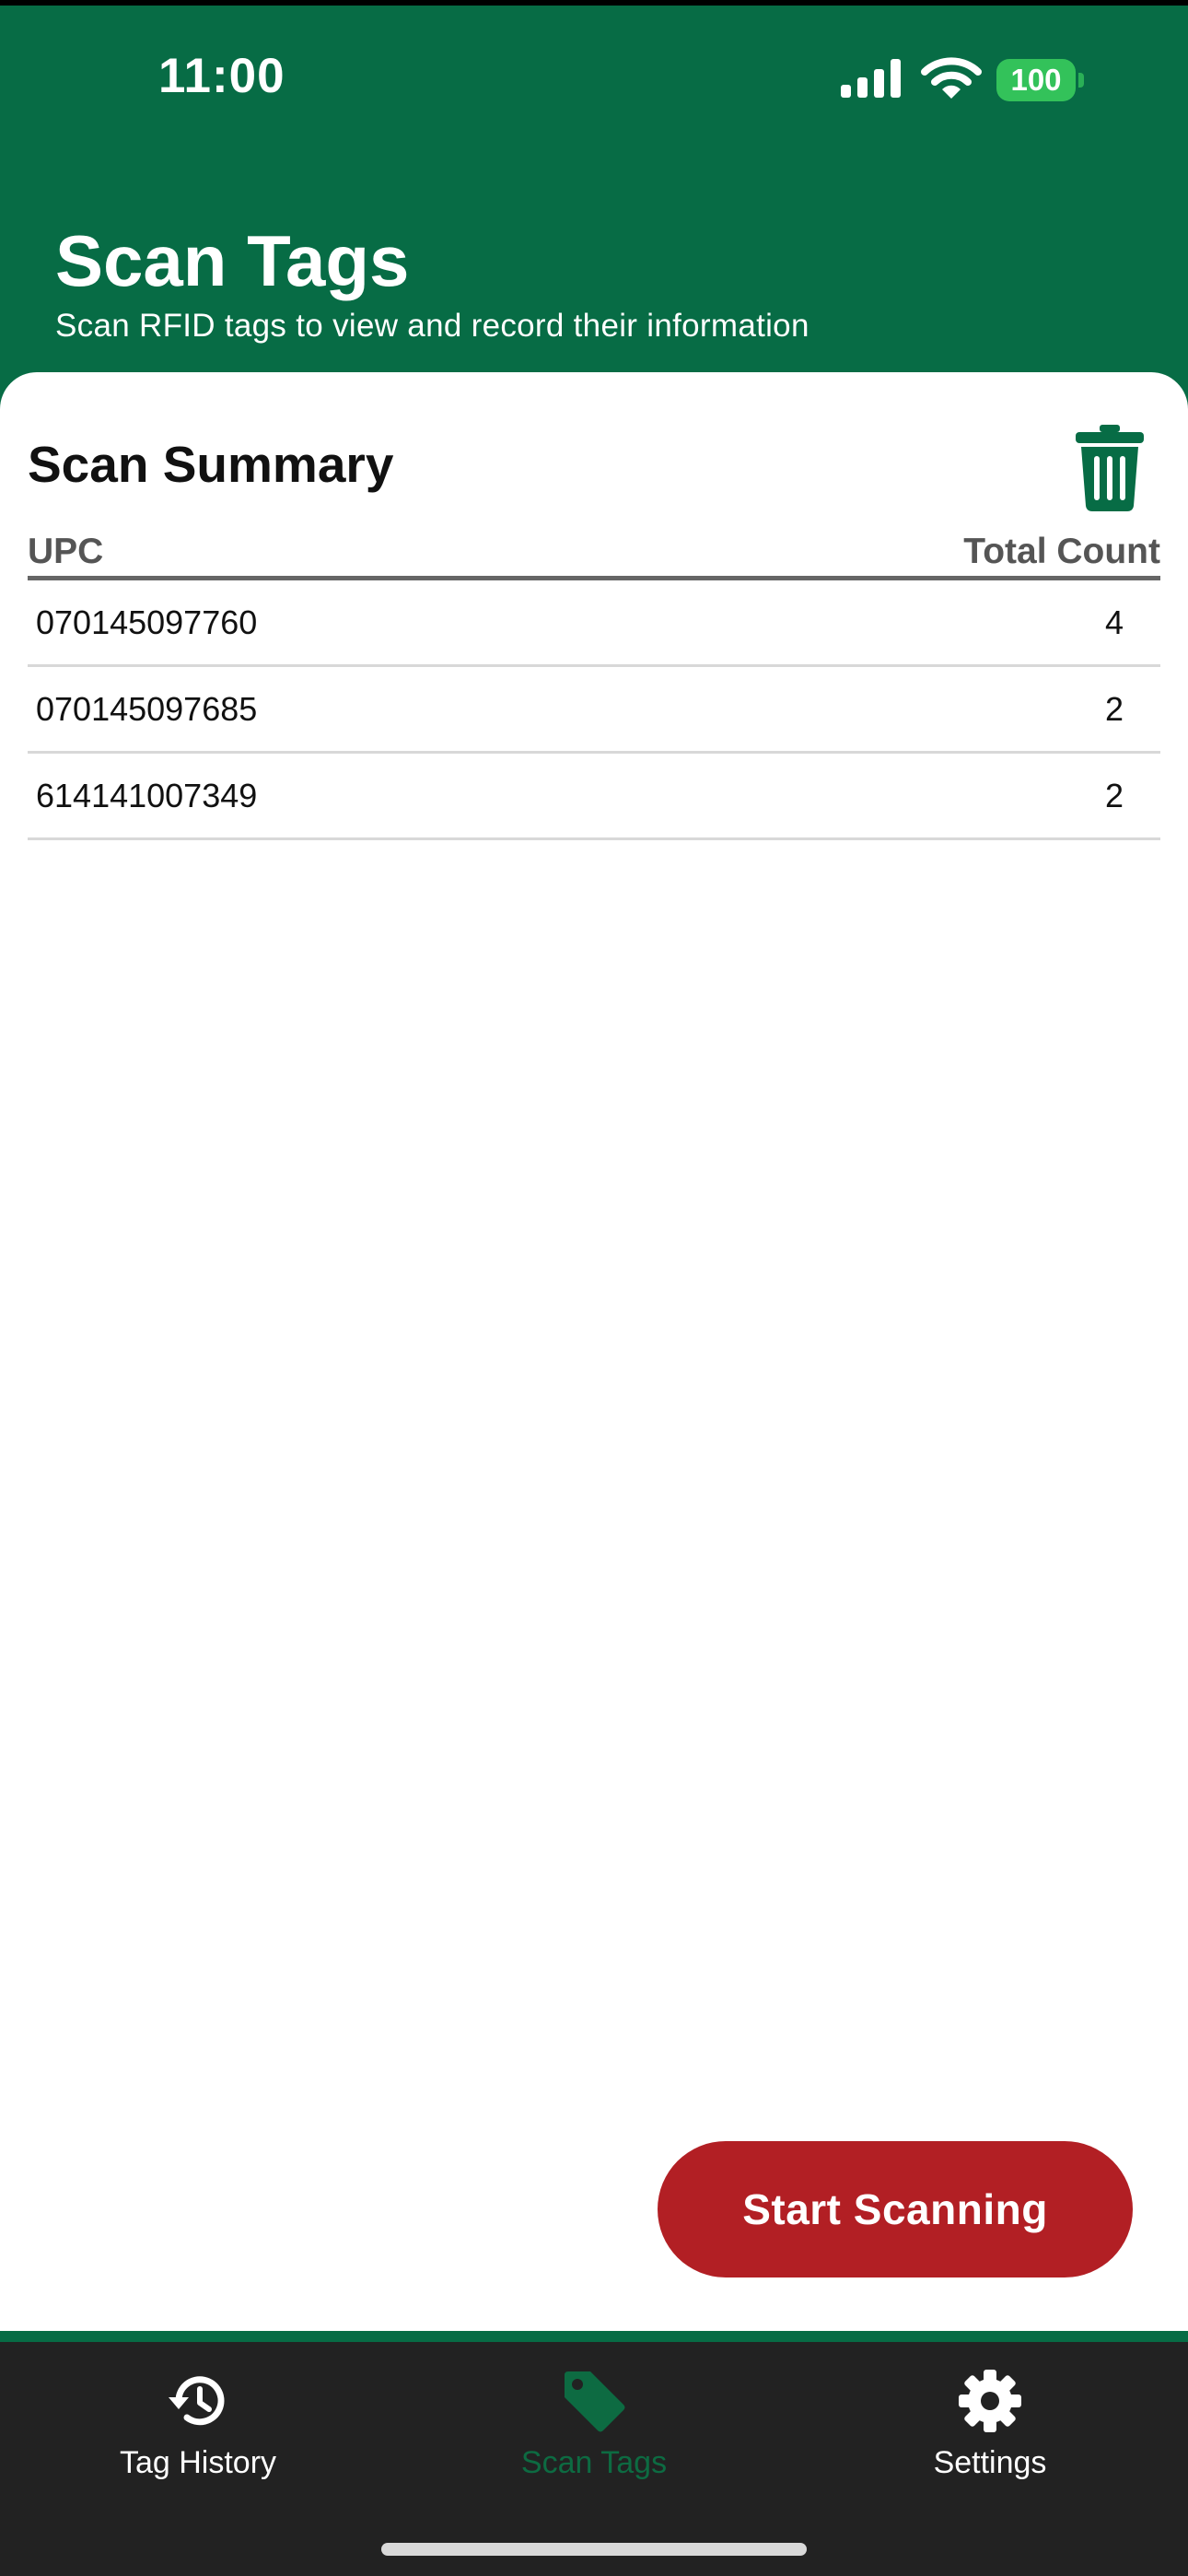 The height and width of the screenshot is (2576, 1188). Describe the element at coordinates (198, 2462) in the screenshot. I see `nav-label-tag-history: Tag History` at that location.